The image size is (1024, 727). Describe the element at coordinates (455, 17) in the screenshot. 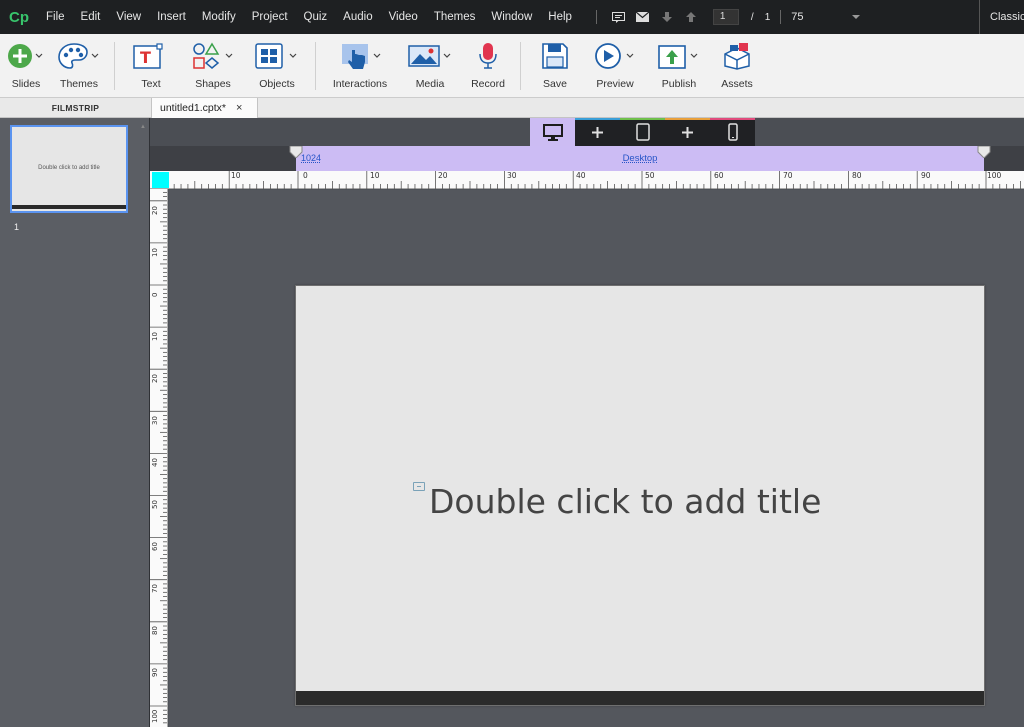

I see `menu-themes: Themes` at that location.